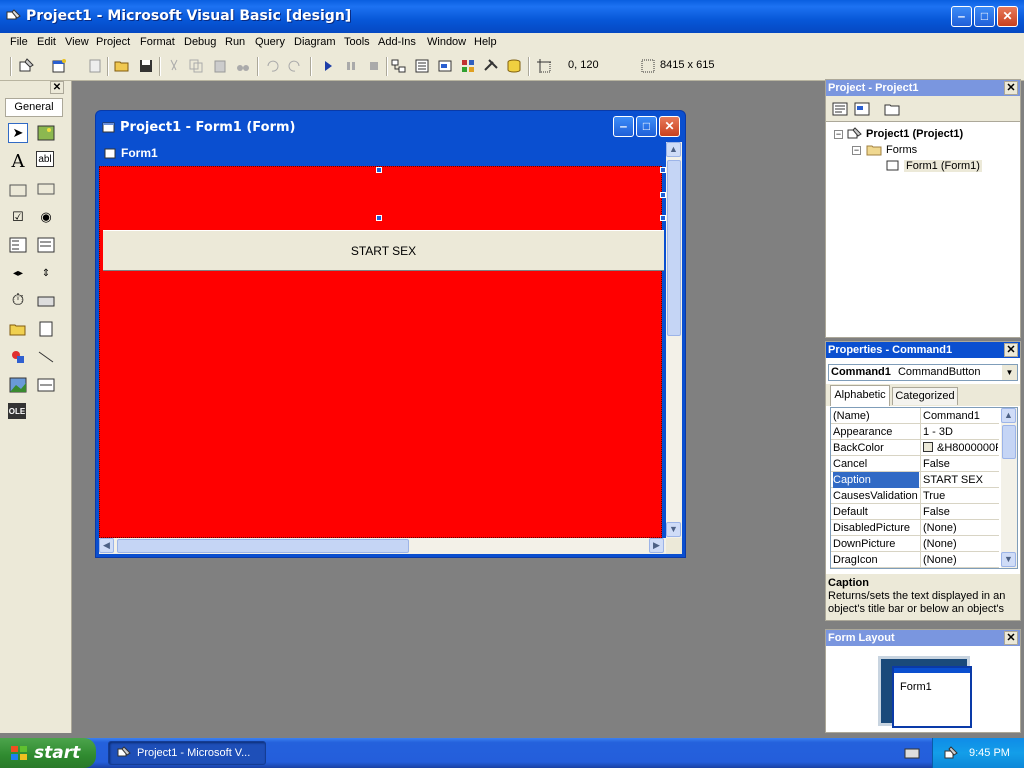 The height and width of the screenshot is (768, 1024). I want to click on scroll-left-icon: ◀, so click(106, 545).